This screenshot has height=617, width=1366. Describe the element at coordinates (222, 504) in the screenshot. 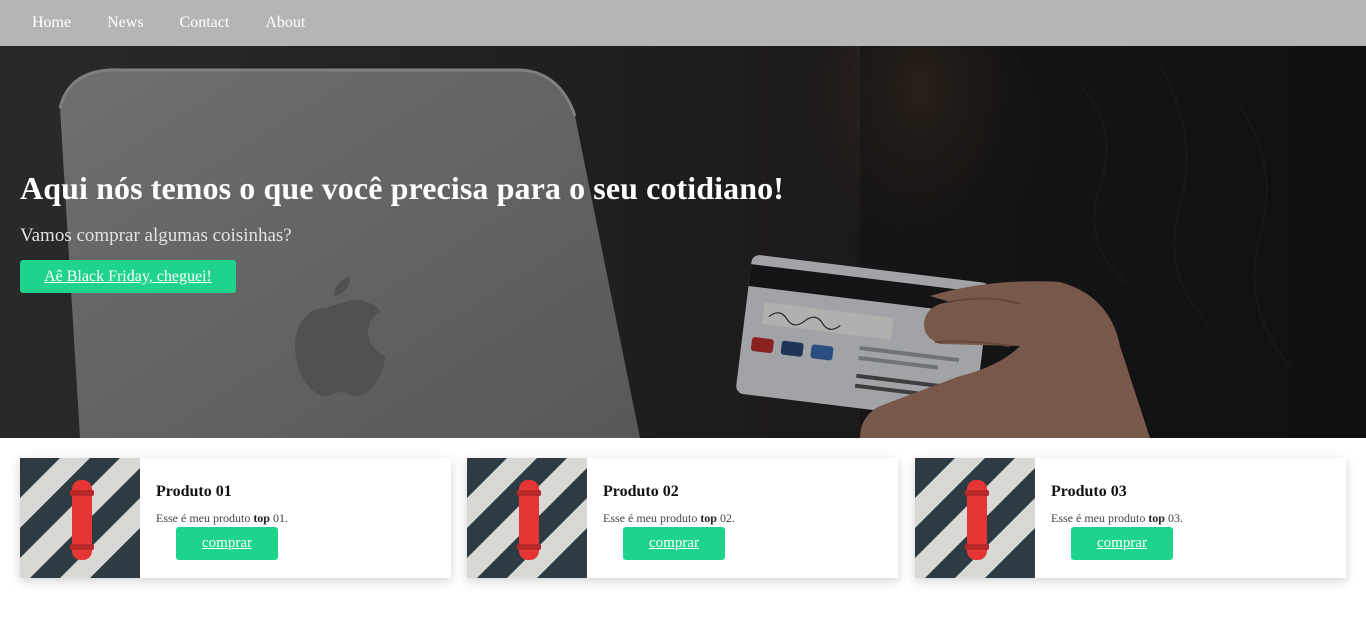

I see `product-info: Produto 01 Esse é meu produto top 01.` at that location.